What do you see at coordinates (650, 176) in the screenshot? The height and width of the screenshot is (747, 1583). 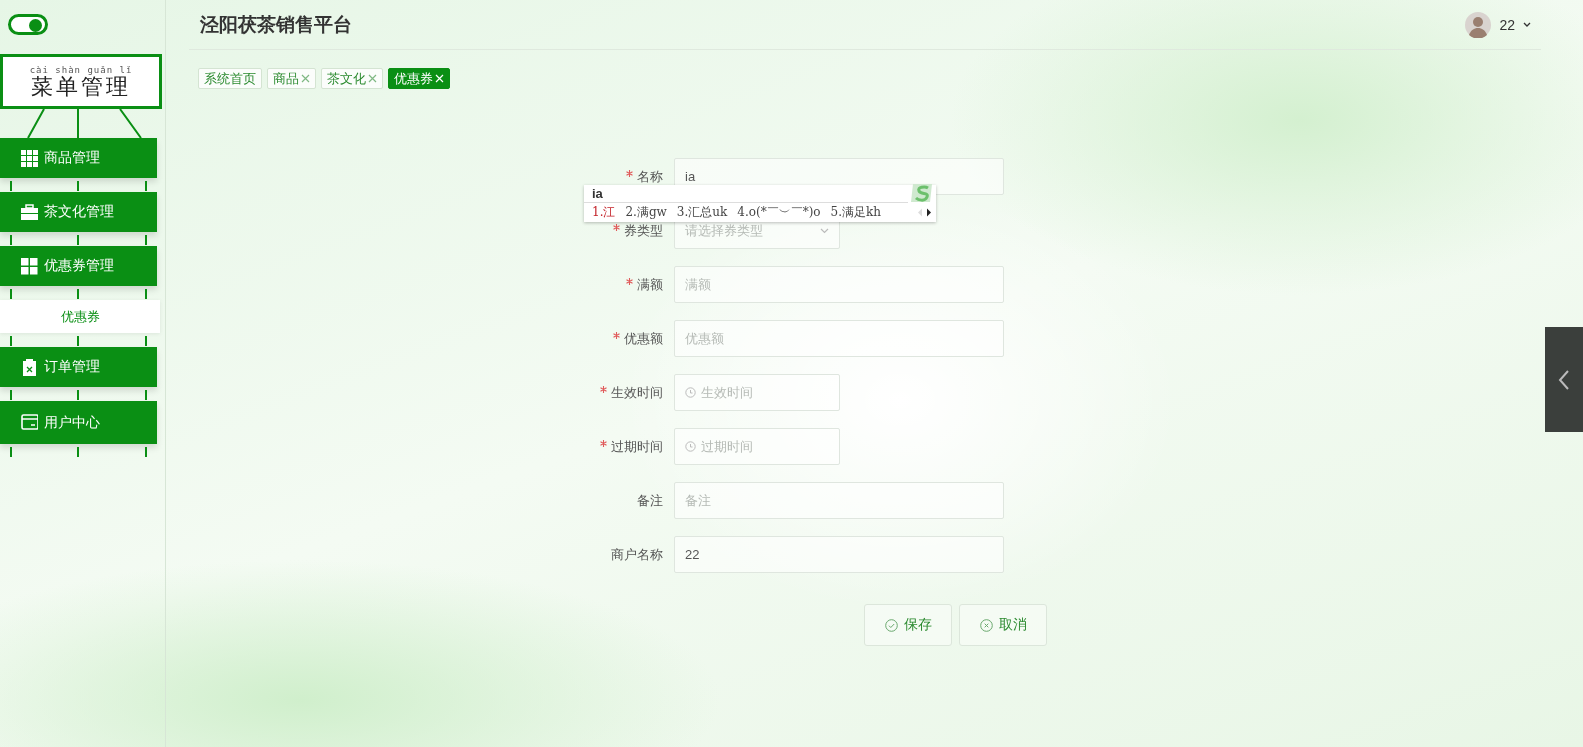 I see `field-label: 名称` at bounding box center [650, 176].